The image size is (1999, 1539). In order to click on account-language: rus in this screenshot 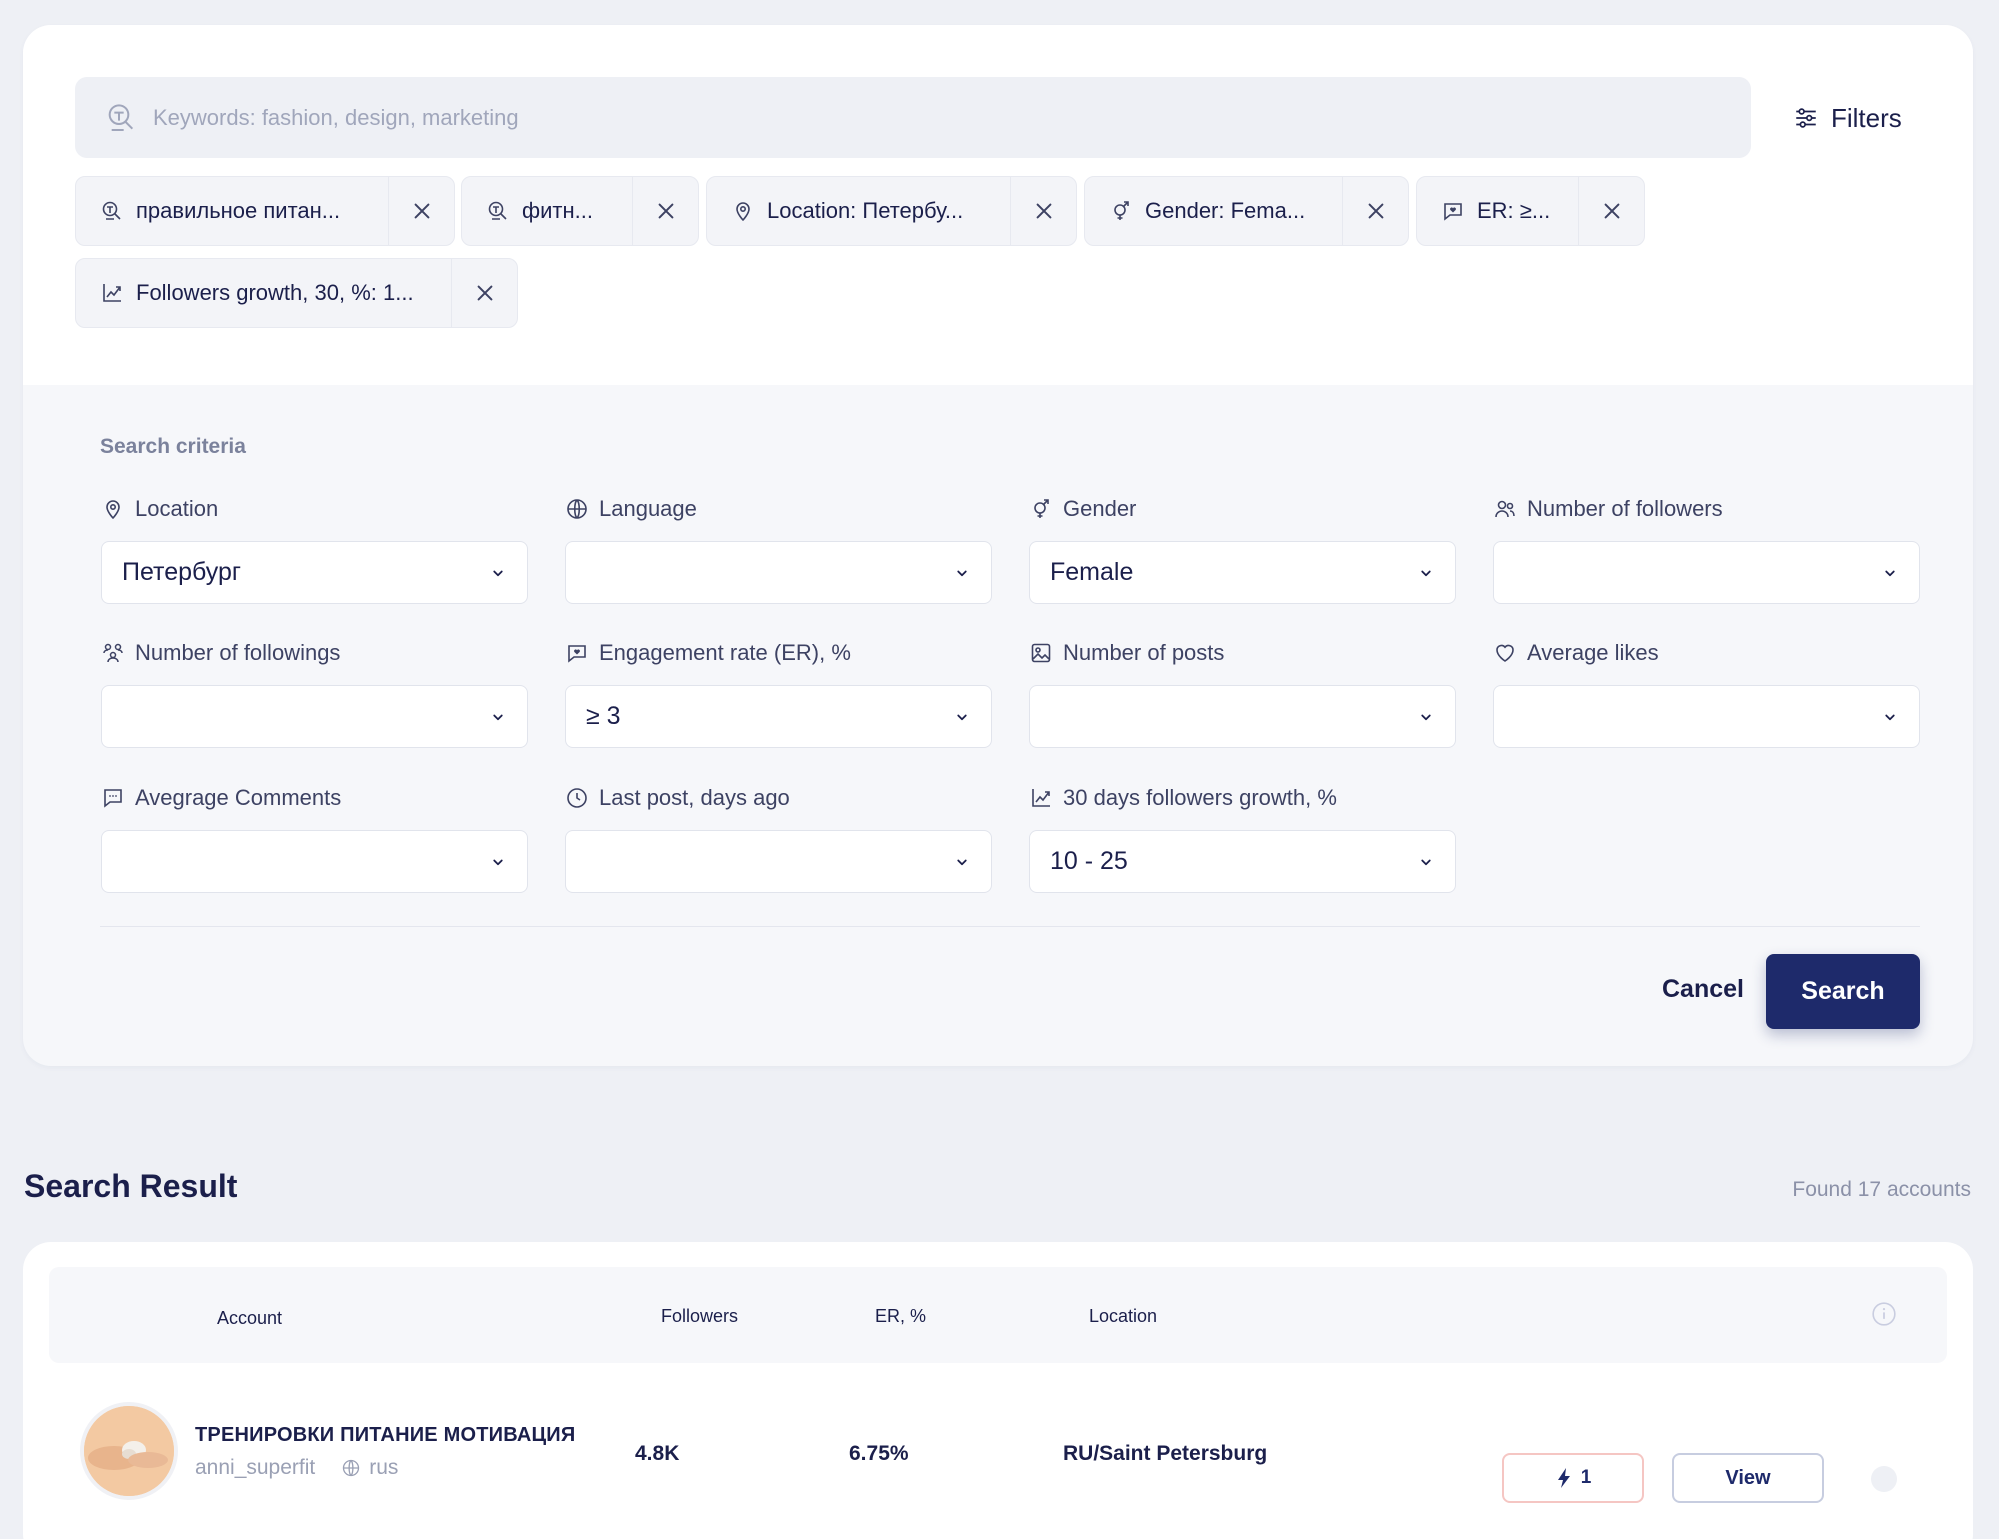, I will do `click(384, 1467)`.